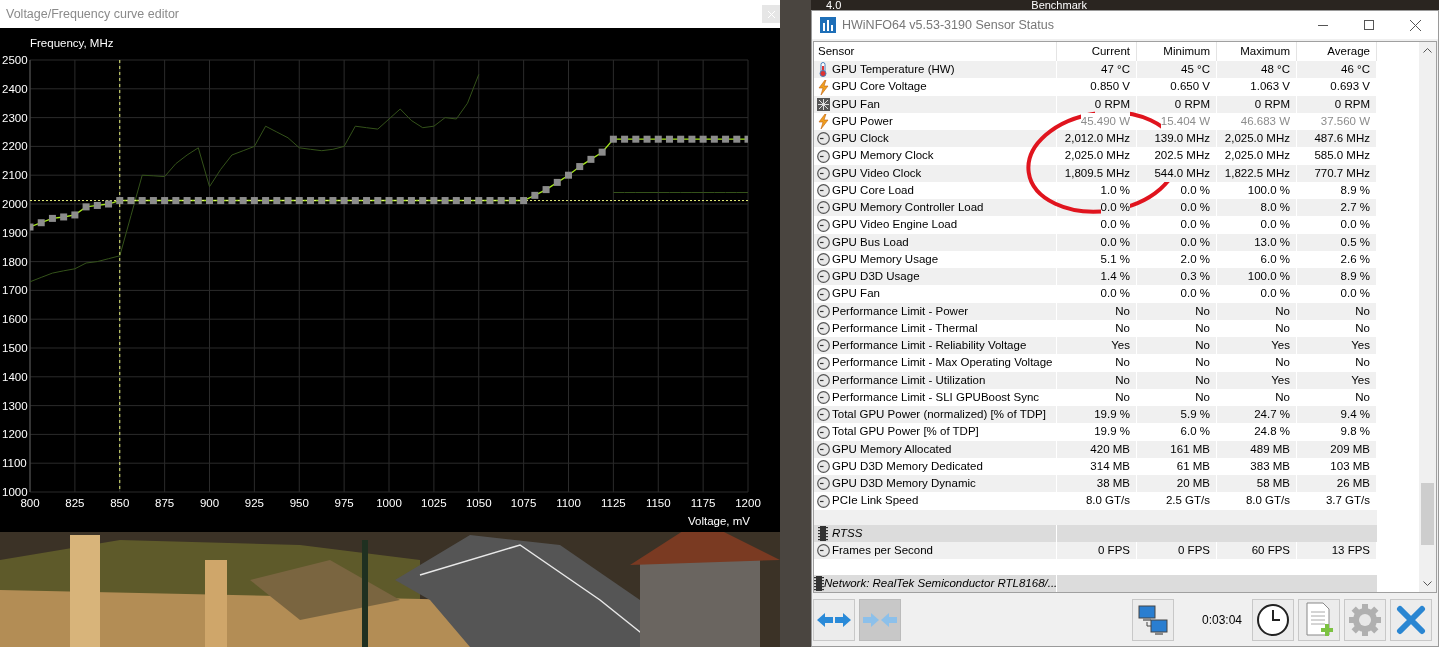 The width and height of the screenshot is (1439, 647). Describe the element at coordinates (1095, 551) in the screenshot. I see `sensor-row: Frames per Second 0 FPS 0 FPS 60 FPS 13 FPS` at that location.